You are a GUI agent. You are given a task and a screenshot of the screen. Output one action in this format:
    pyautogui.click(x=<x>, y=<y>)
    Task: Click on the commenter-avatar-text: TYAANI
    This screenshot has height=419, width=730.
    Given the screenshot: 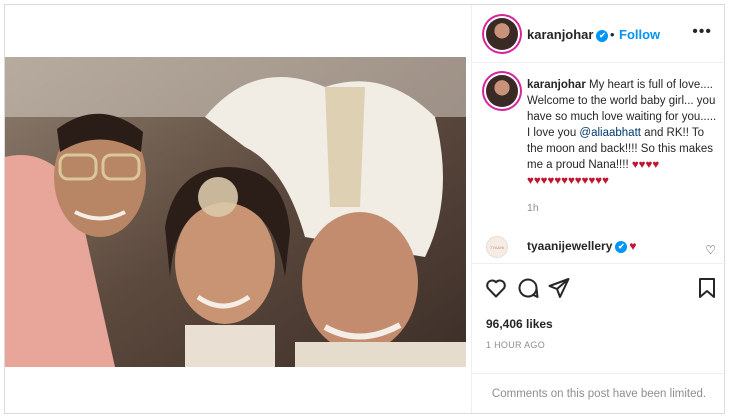 What is the action you would take?
    pyautogui.click(x=497, y=247)
    